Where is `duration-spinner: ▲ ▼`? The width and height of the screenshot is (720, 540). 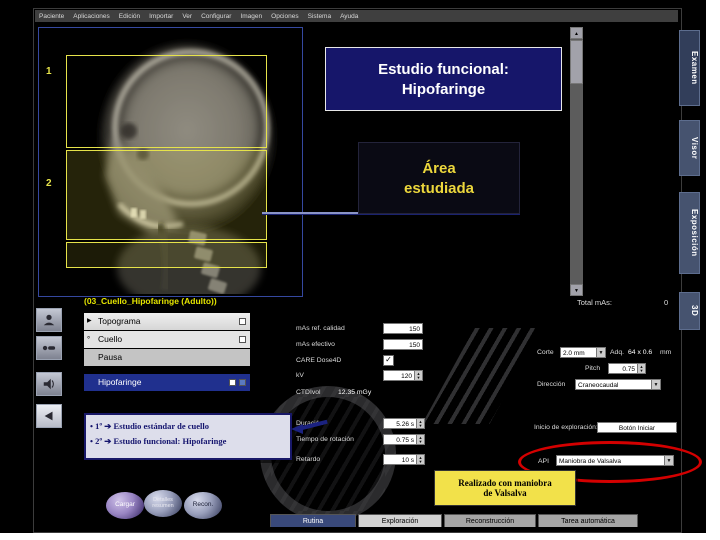
duration-spinner: ▲ ▼ is located at coordinates (421, 423).